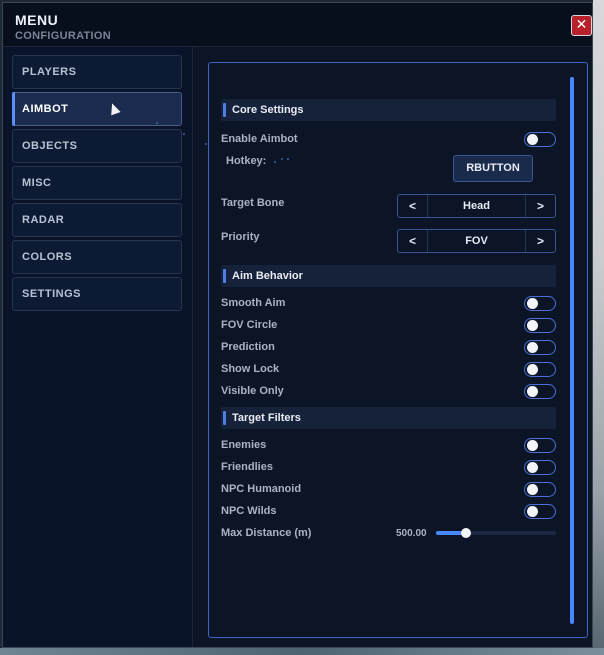  I want to click on target-bone-next-button: >, so click(540, 206).